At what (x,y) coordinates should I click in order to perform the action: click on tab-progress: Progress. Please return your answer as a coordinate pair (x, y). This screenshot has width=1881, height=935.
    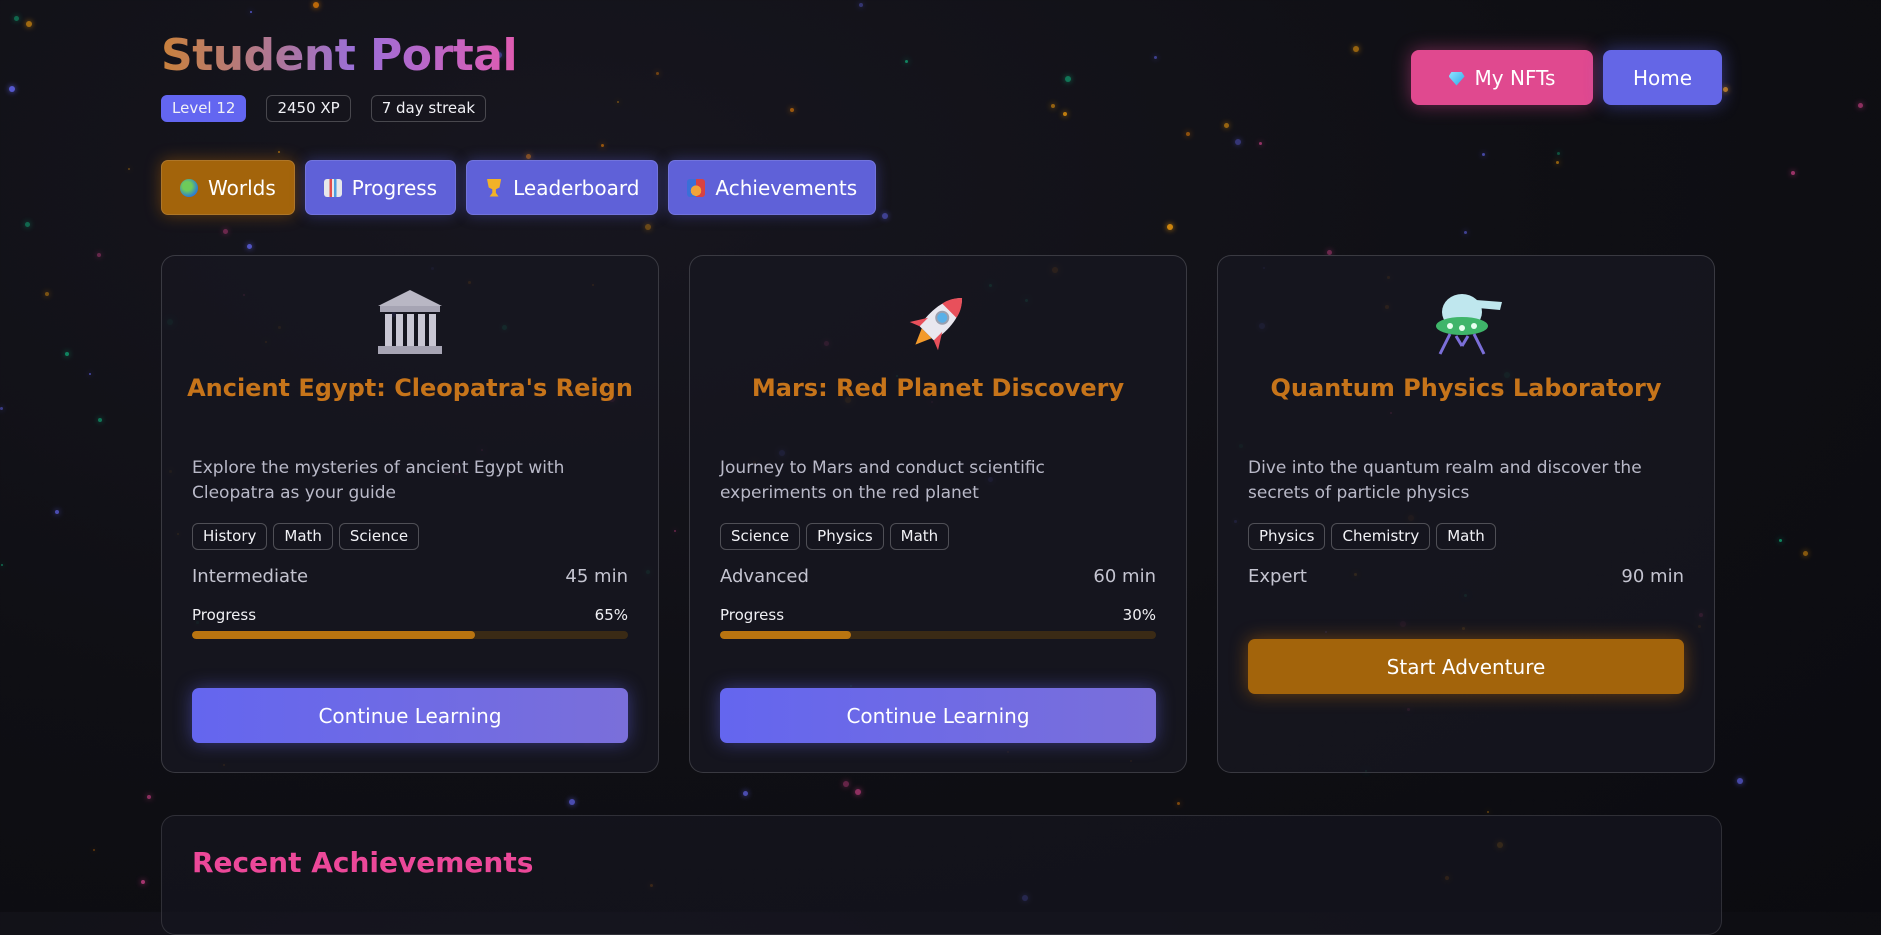
    Looking at the image, I should click on (380, 187).